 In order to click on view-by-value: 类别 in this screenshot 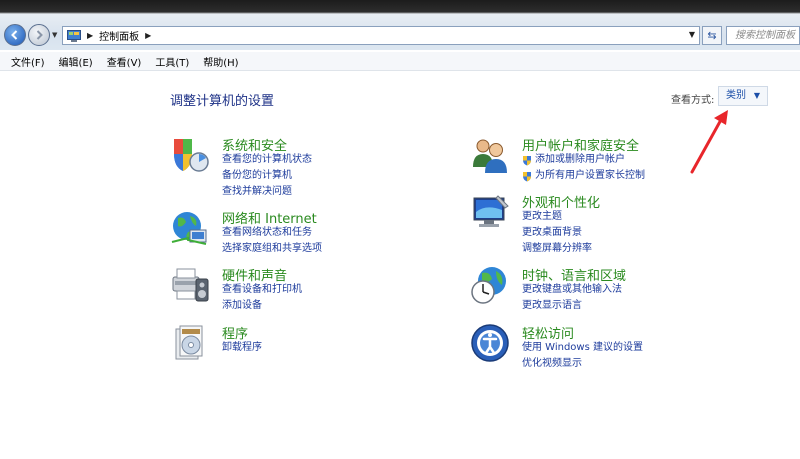, I will do `click(736, 95)`.